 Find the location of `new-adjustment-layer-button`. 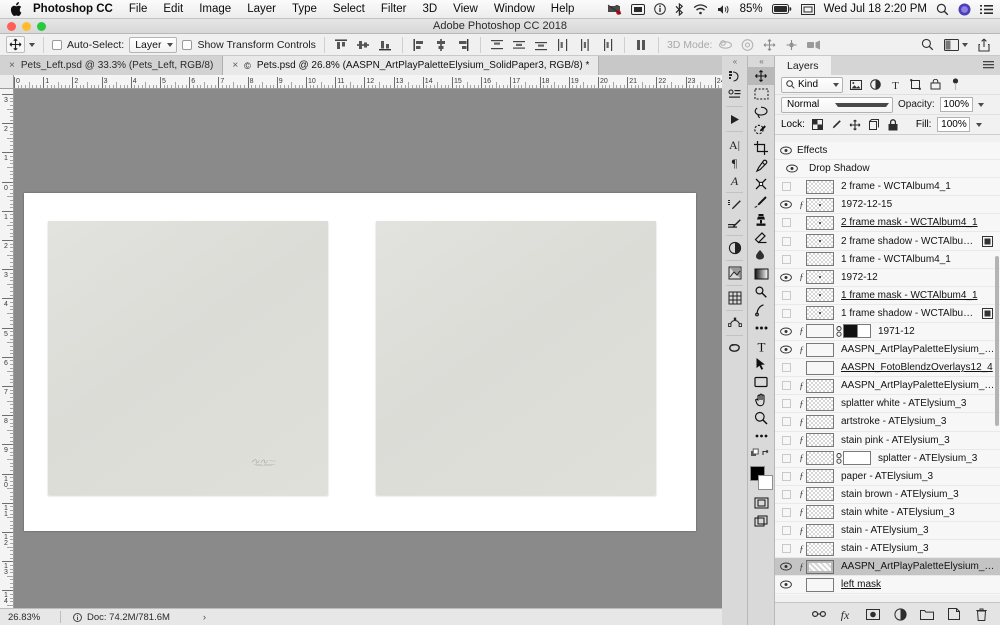

new-adjustment-layer-button is located at coordinates (900, 614).